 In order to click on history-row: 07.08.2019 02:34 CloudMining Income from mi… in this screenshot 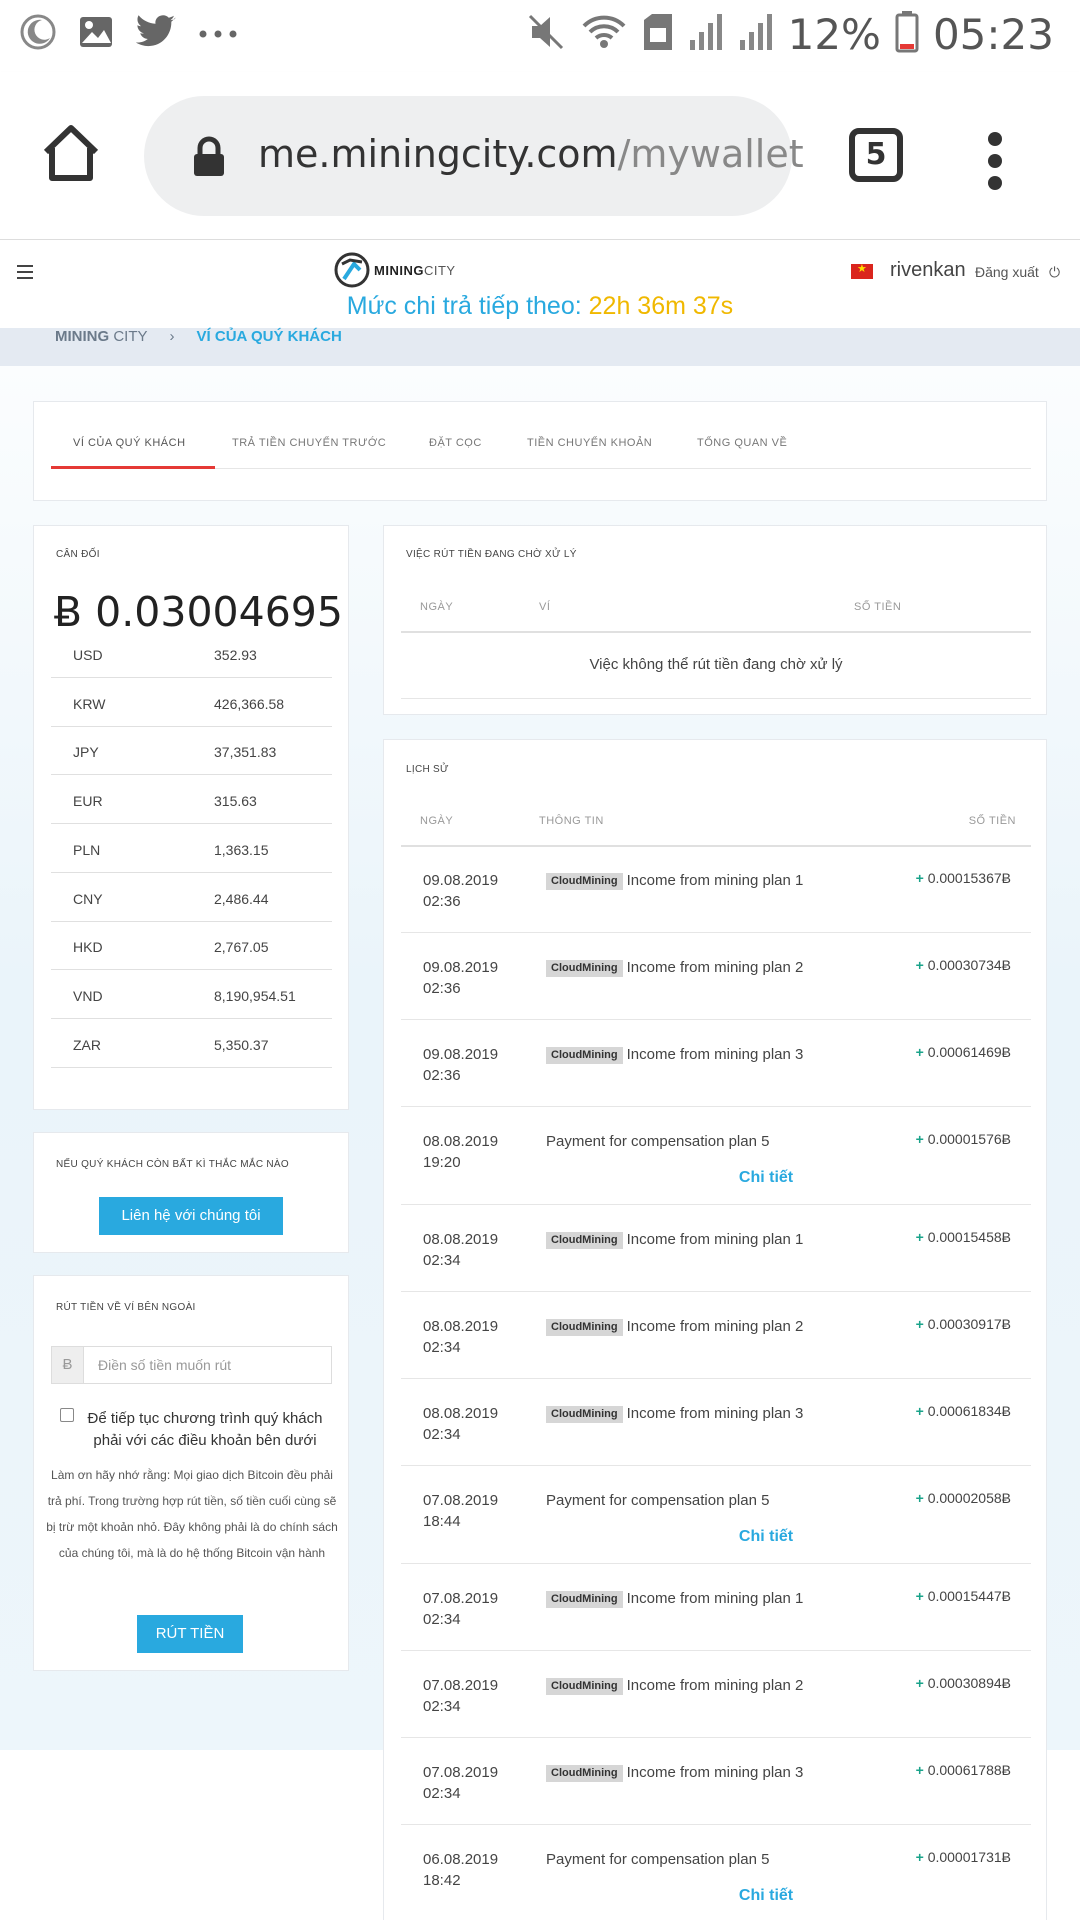, I will do `click(716, 1607)`.